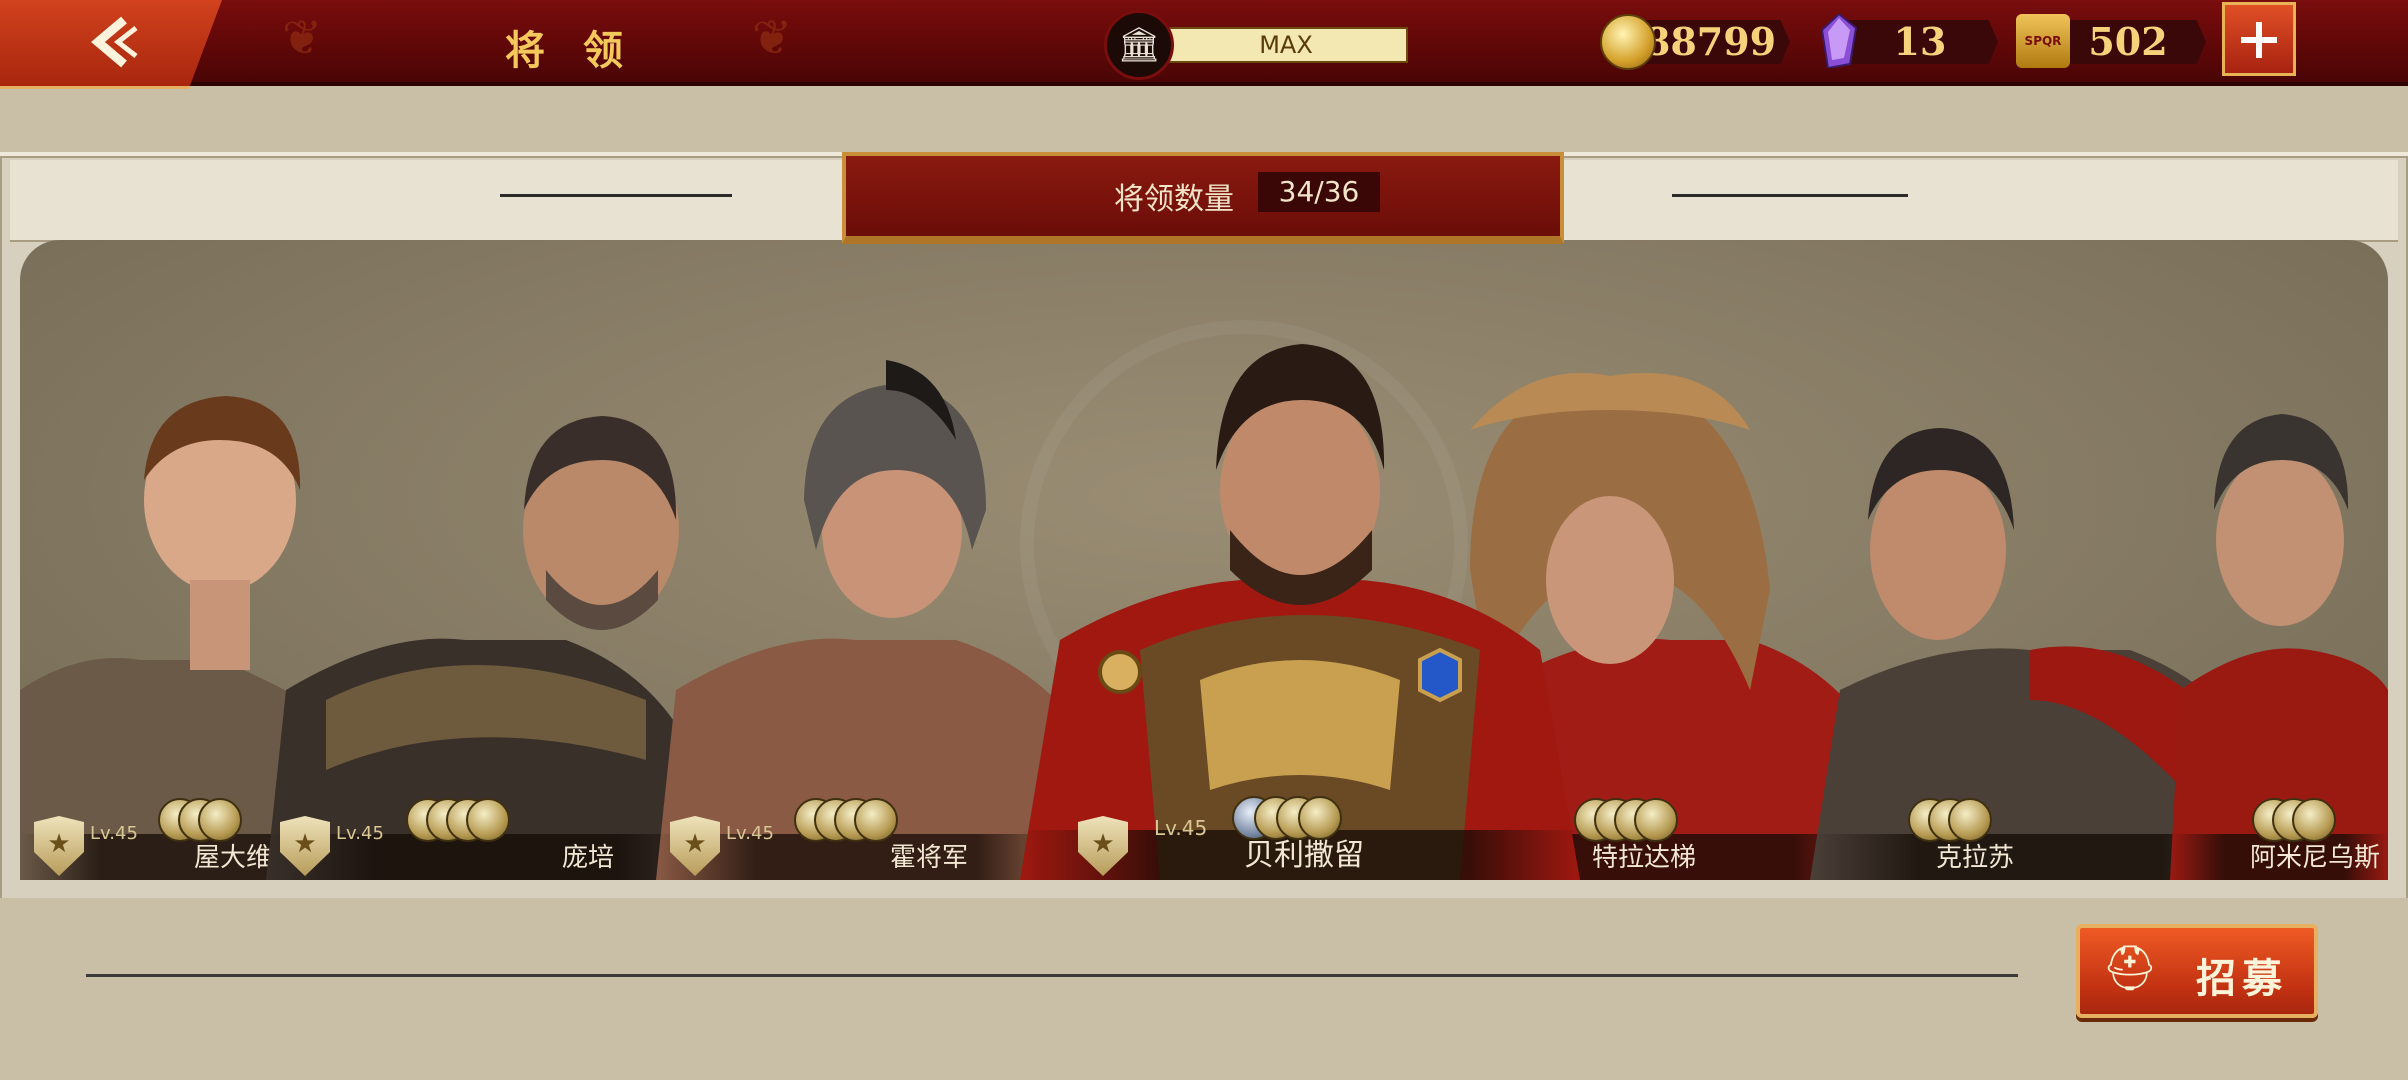 The height and width of the screenshot is (1080, 2408). I want to click on gem-count: 13, so click(1920, 42).